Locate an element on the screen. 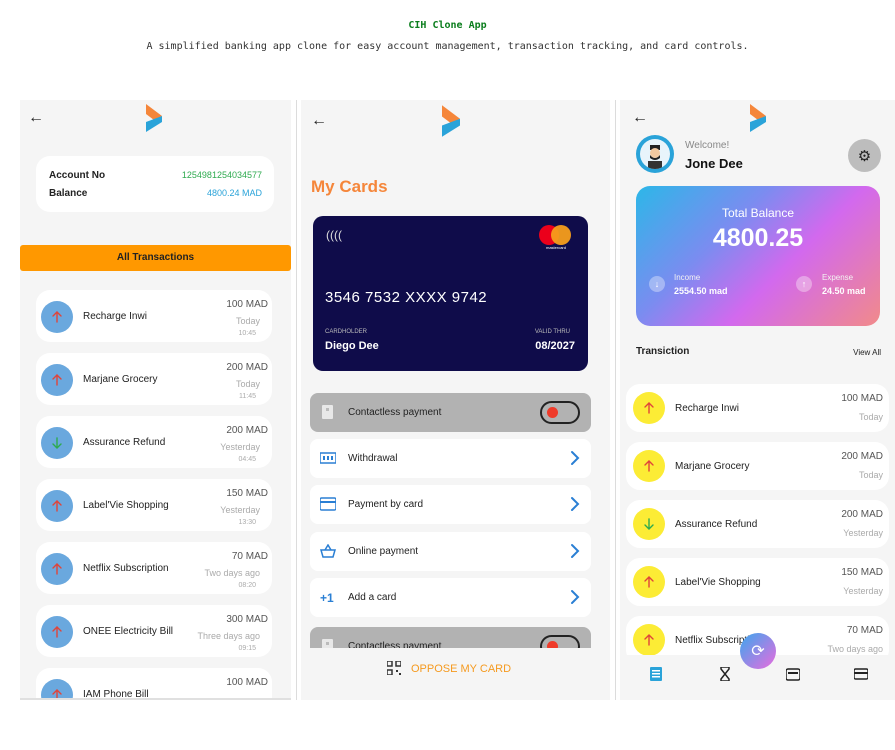 This screenshot has width=895, height=750. card-icon is located at coordinates (328, 504).